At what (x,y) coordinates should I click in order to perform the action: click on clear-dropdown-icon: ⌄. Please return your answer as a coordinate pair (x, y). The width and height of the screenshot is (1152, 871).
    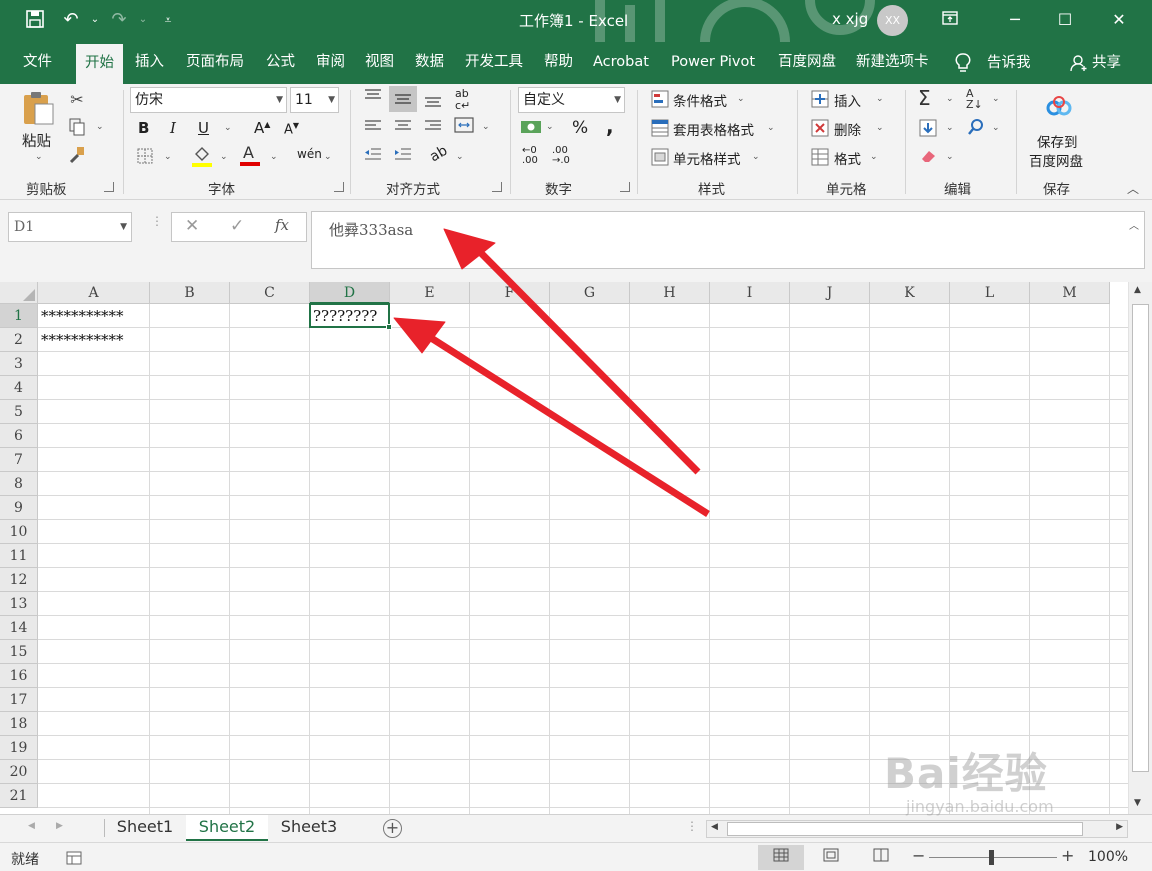
    Looking at the image, I should click on (950, 157).